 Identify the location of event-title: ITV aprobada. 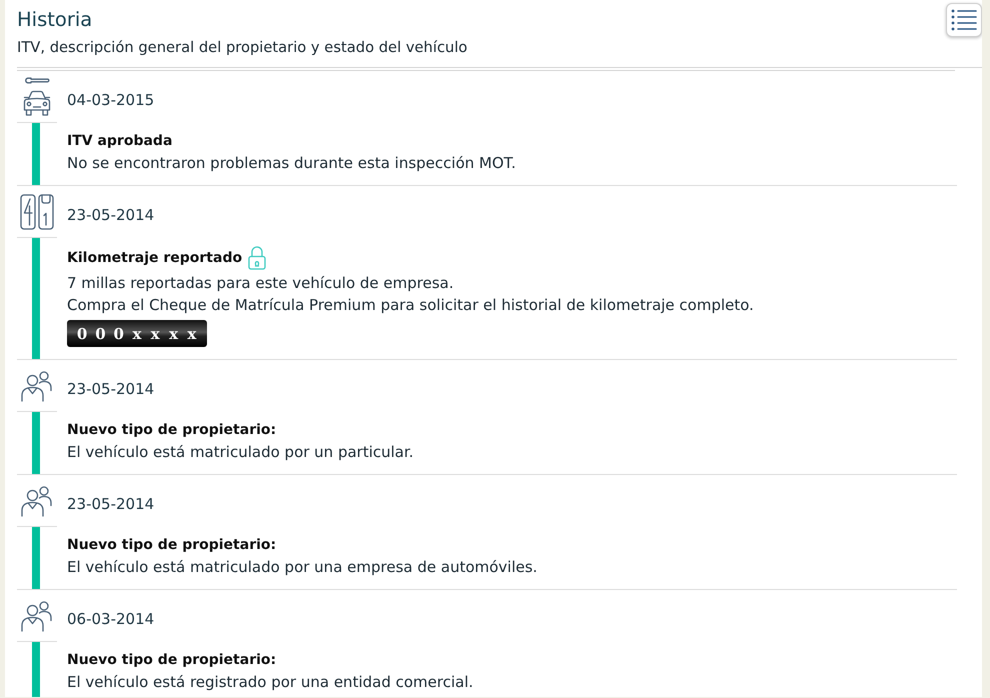
(119, 141).